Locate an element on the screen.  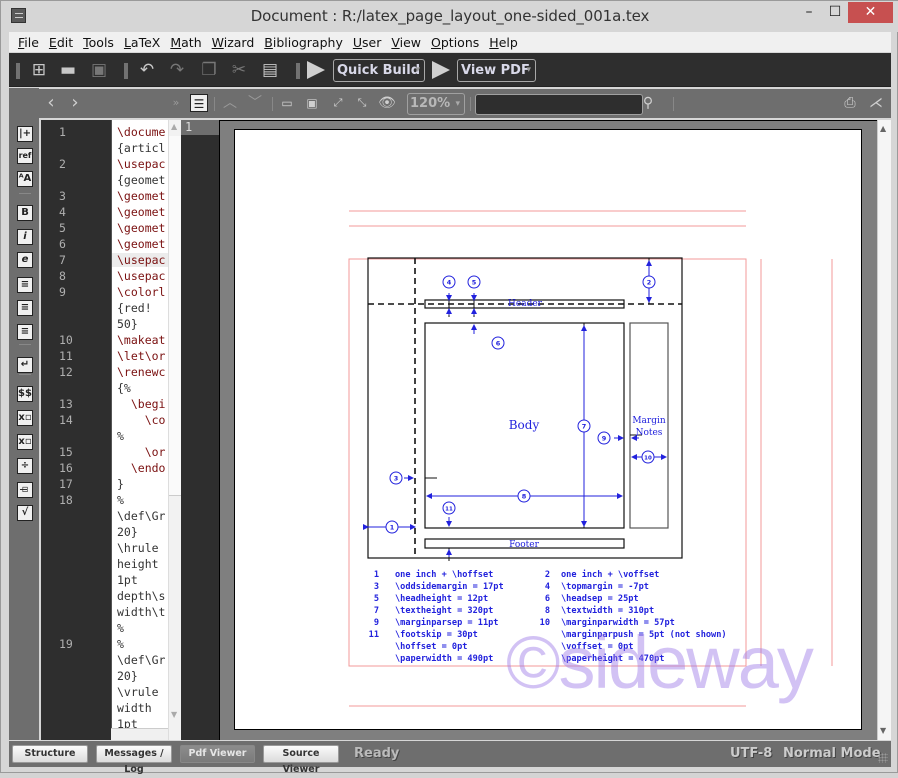
code-line: \docume is located at coordinates (141, 132).